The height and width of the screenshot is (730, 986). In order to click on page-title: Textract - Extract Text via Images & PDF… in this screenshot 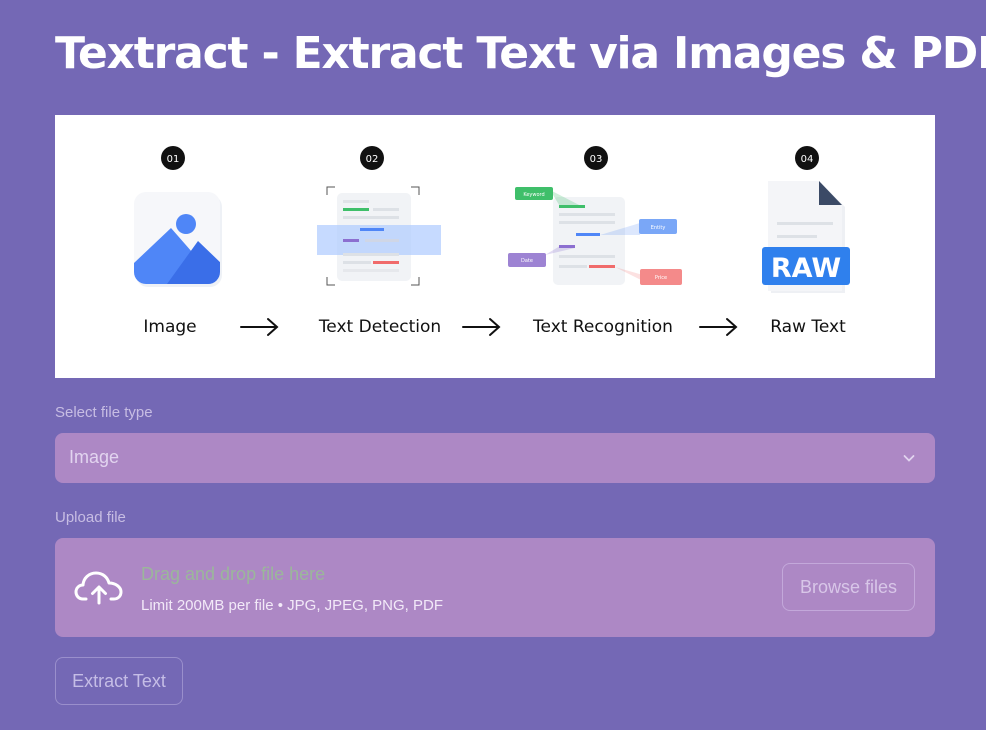, I will do `click(520, 53)`.